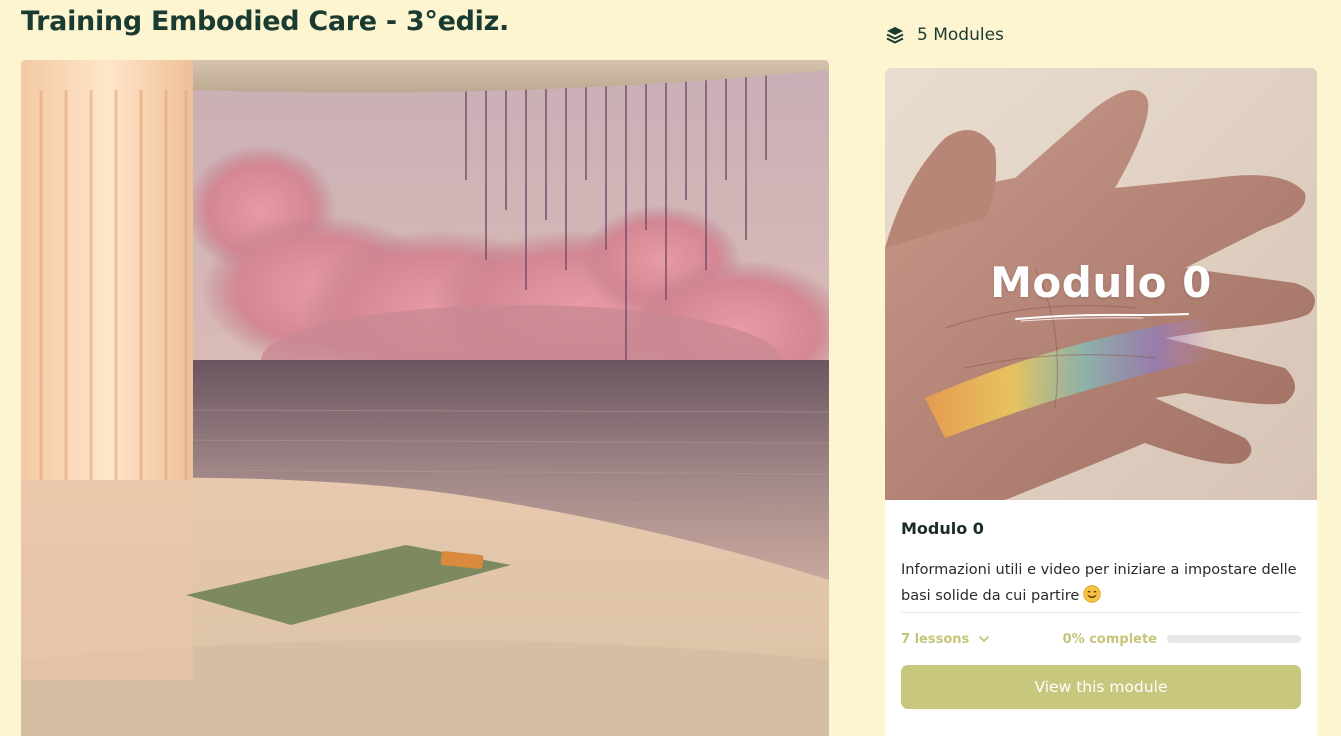 This screenshot has height=736, width=1341. Describe the element at coordinates (895, 35) in the screenshot. I see `layers-icon` at that location.